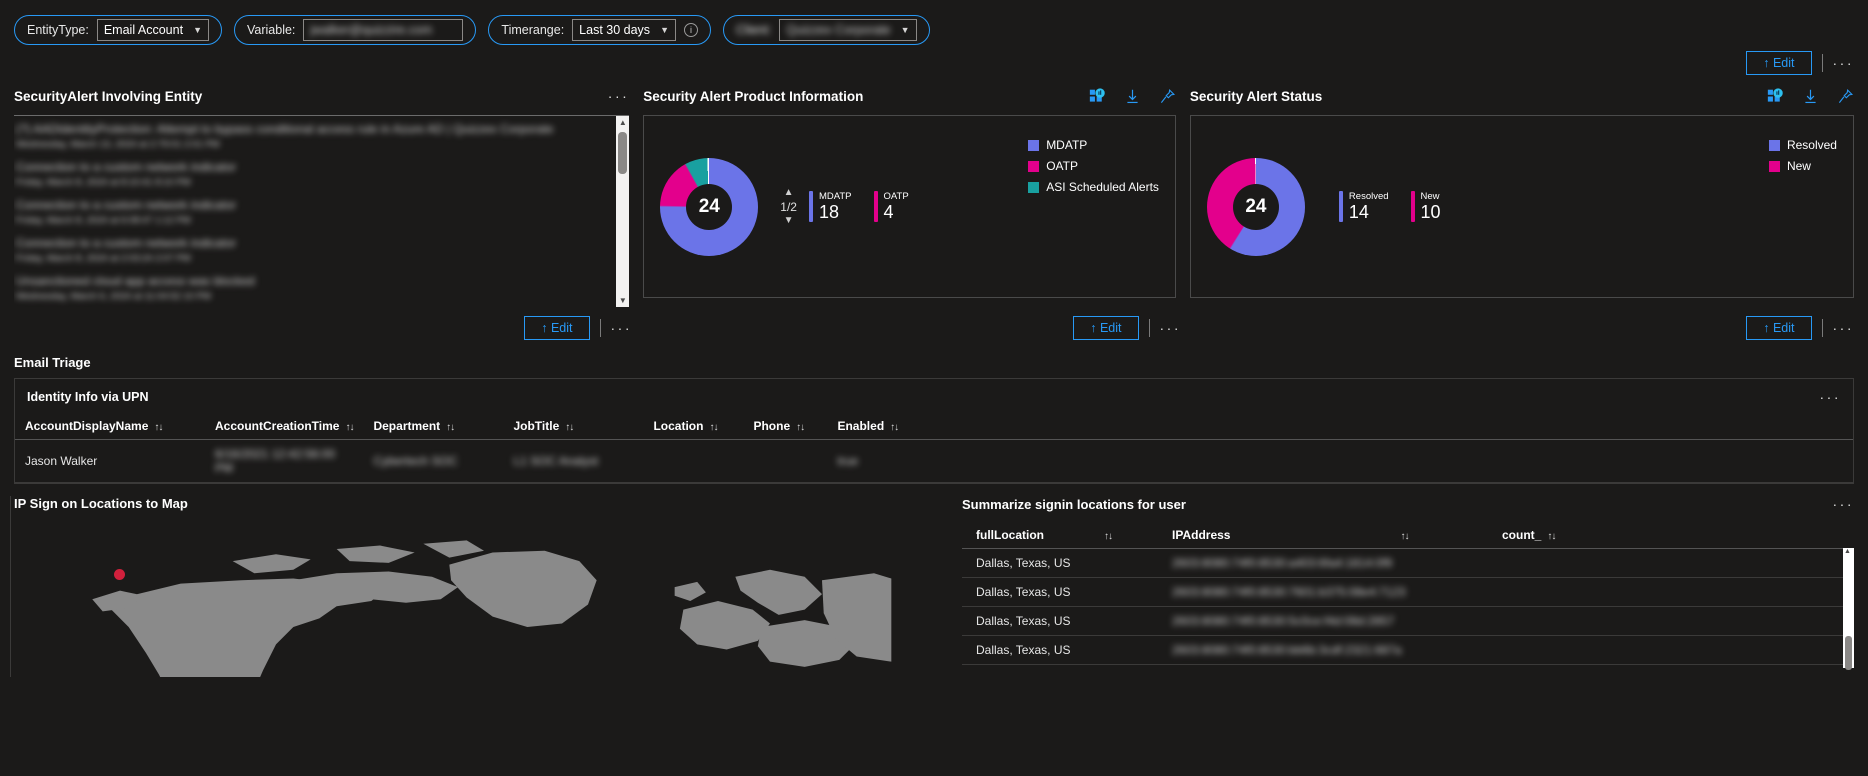  I want to click on donut-center-total: 24, so click(1255, 206).